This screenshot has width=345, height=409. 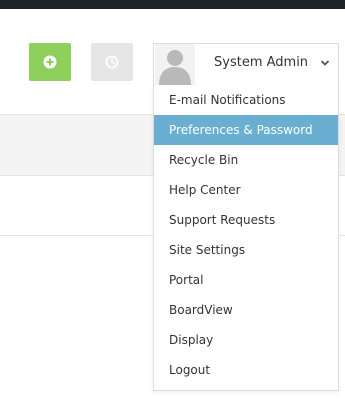 What do you see at coordinates (246, 220) in the screenshot?
I see `menu-item-support-requests: Support Requests` at bounding box center [246, 220].